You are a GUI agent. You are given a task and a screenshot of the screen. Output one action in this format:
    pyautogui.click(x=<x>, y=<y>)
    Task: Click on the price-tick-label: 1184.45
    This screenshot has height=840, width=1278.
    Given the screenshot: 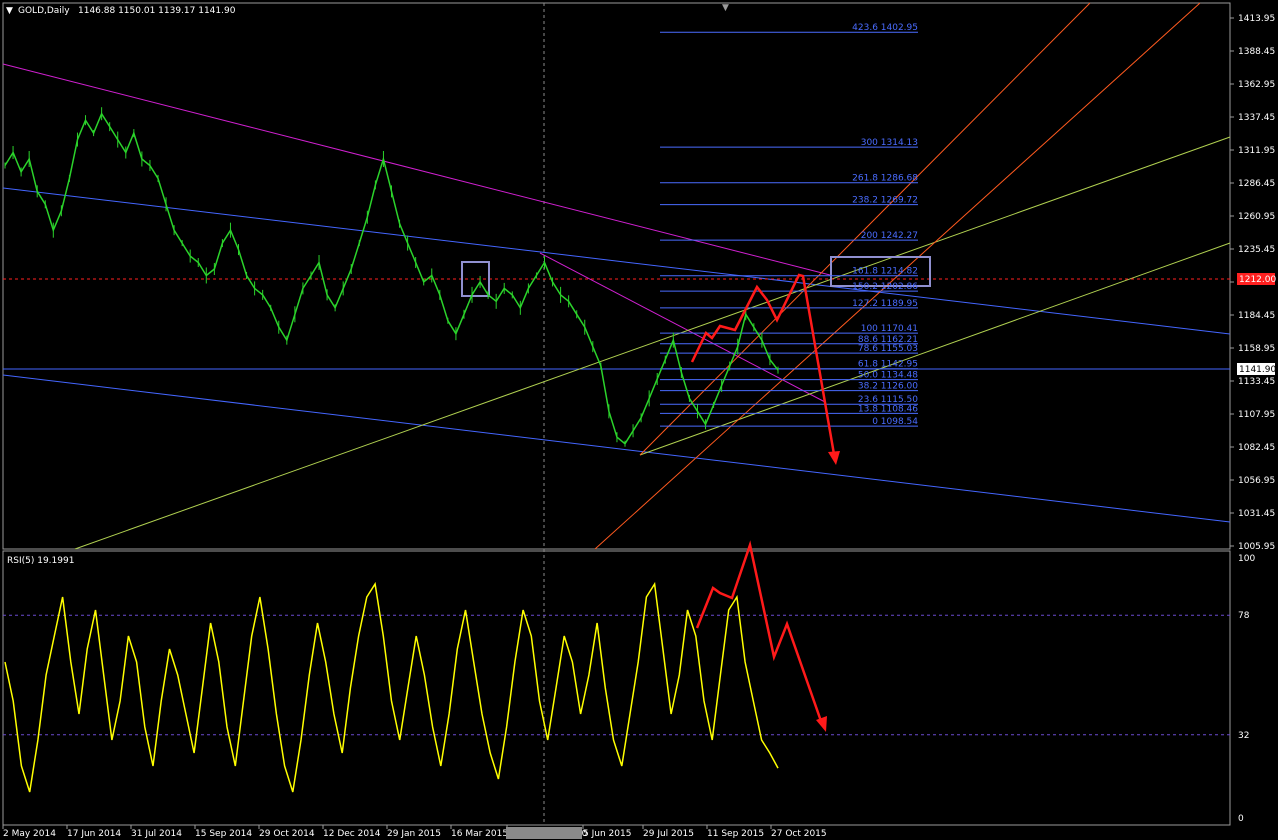 What is the action you would take?
    pyautogui.click(x=1256, y=316)
    